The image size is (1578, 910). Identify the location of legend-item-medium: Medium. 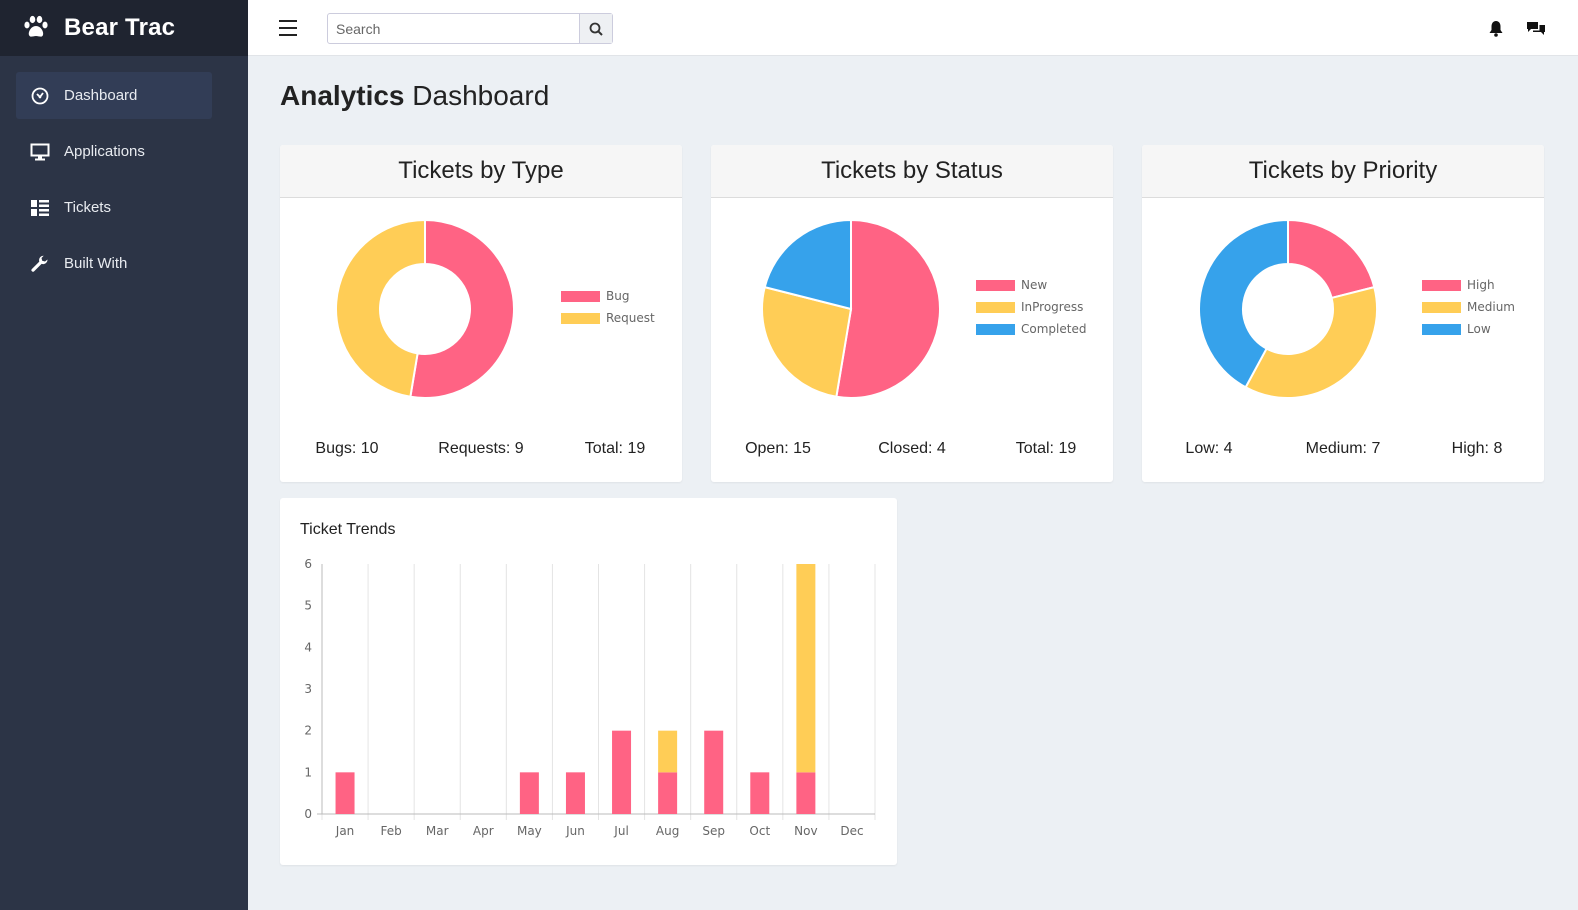
(1468, 307).